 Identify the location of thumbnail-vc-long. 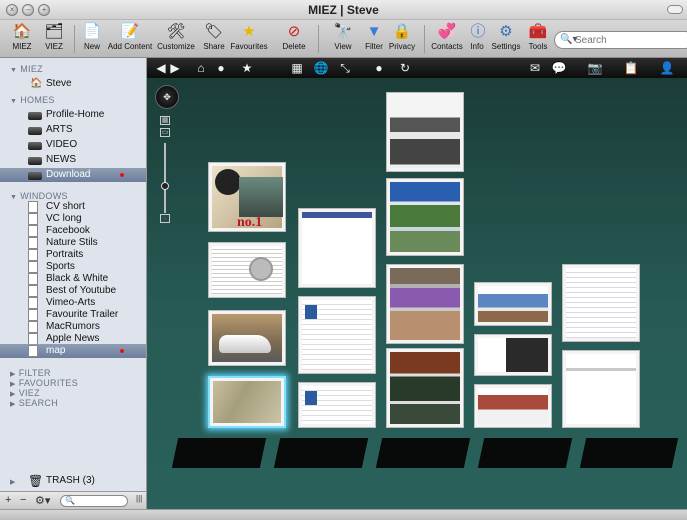
(337, 405).